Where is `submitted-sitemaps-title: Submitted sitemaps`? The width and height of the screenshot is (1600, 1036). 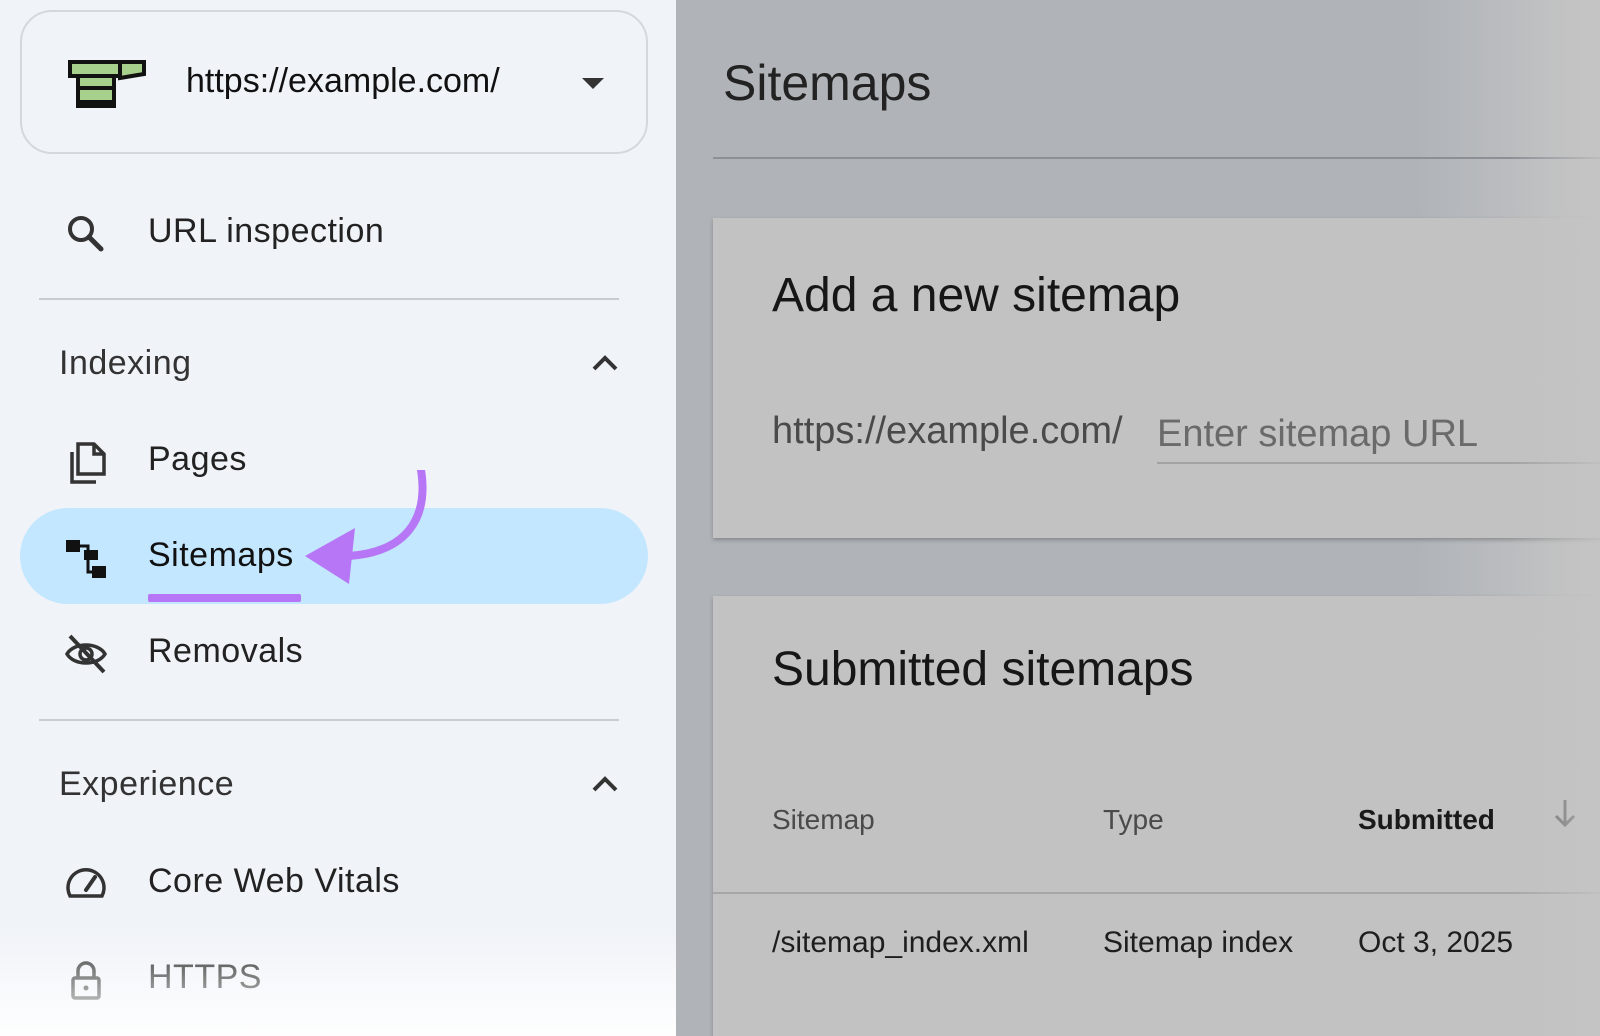
submitted-sitemaps-title: Submitted sitemaps is located at coordinates (983, 669).